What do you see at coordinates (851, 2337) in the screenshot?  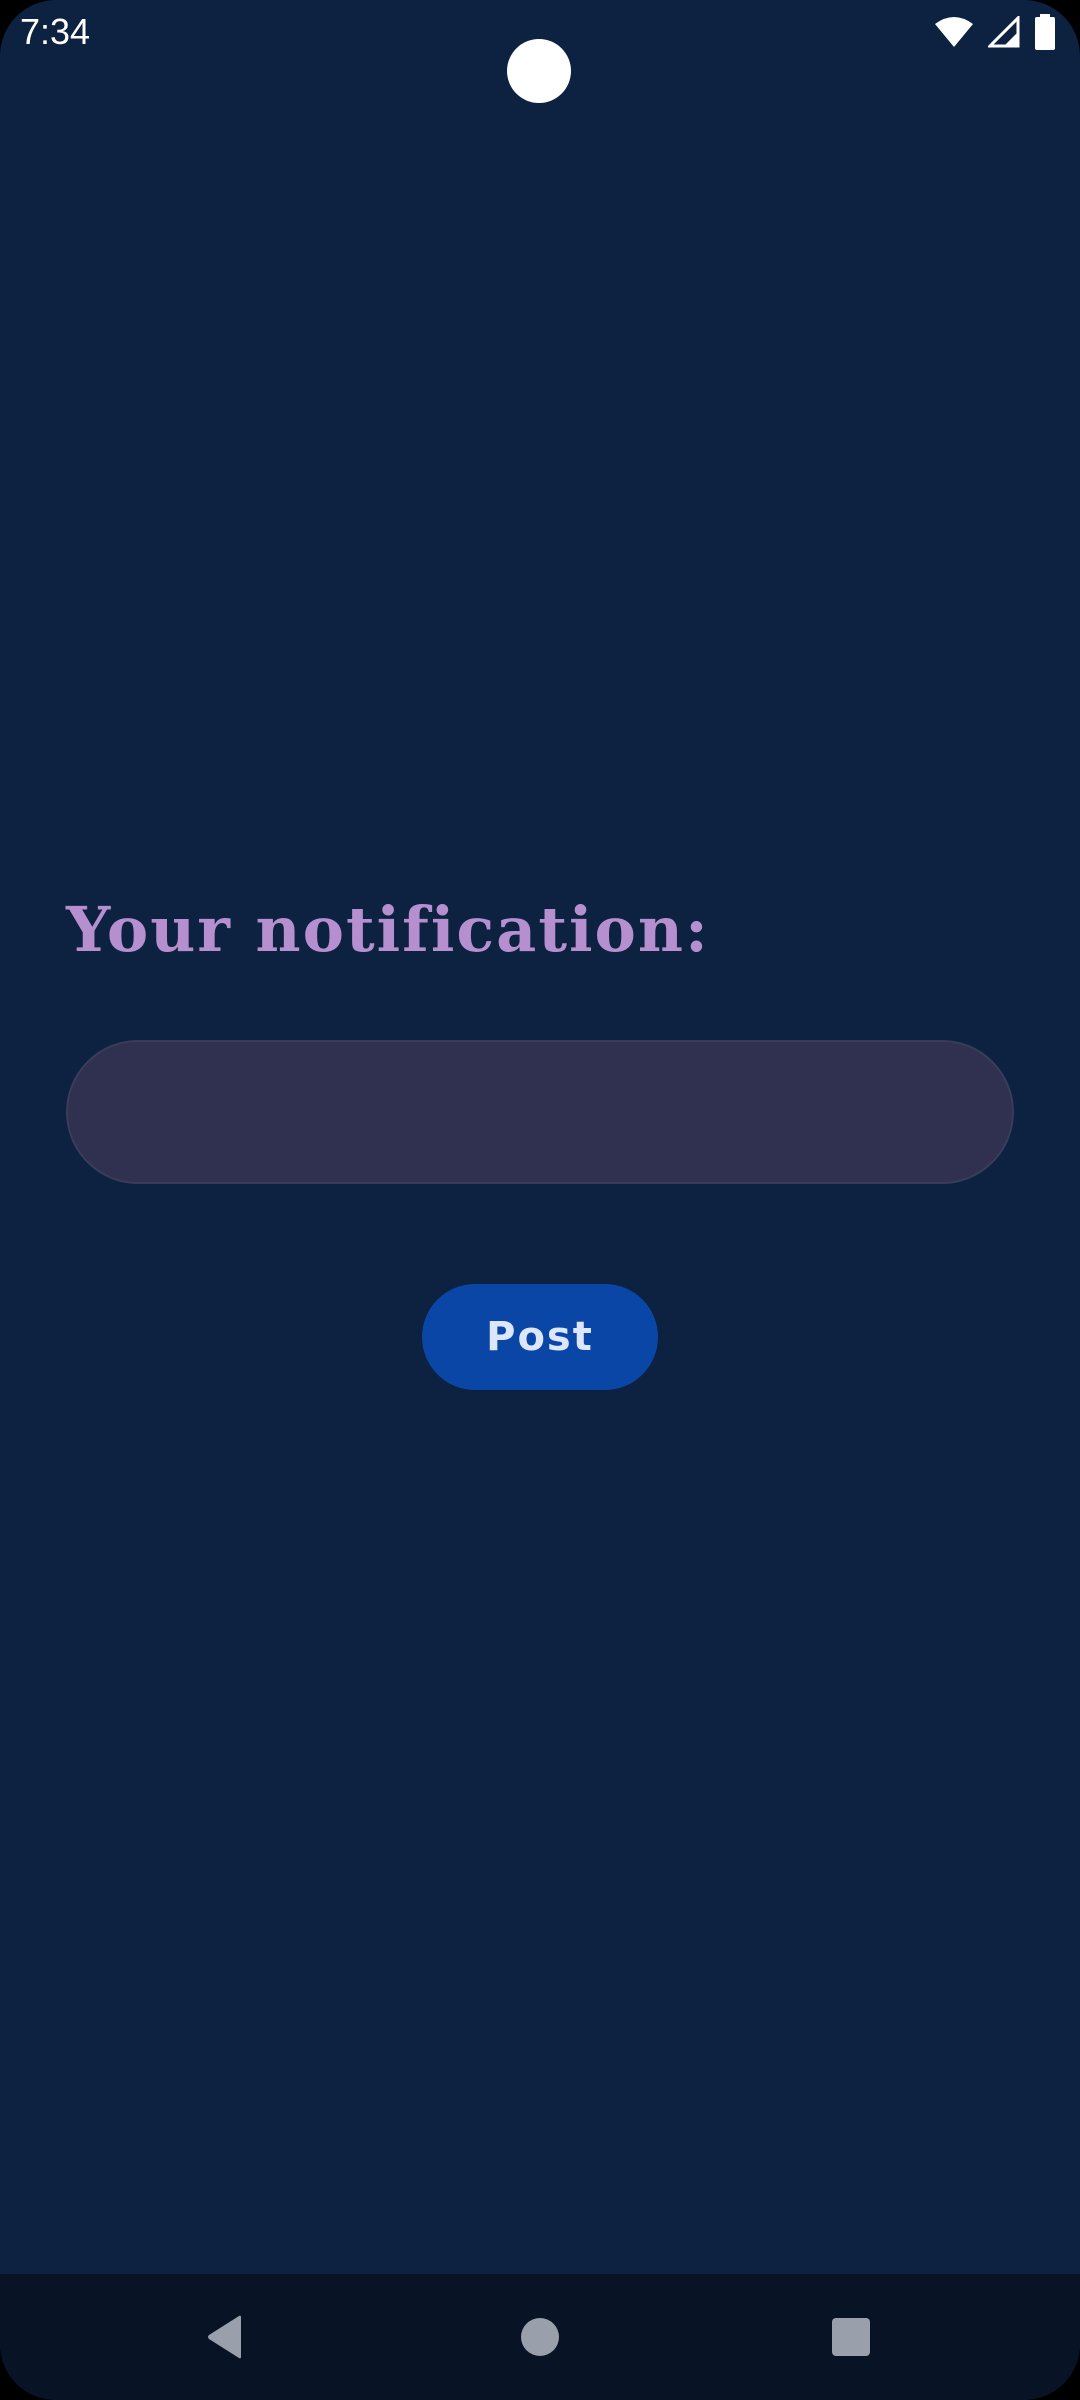 I see `recents-icon` at bounding box center [851, 2337].